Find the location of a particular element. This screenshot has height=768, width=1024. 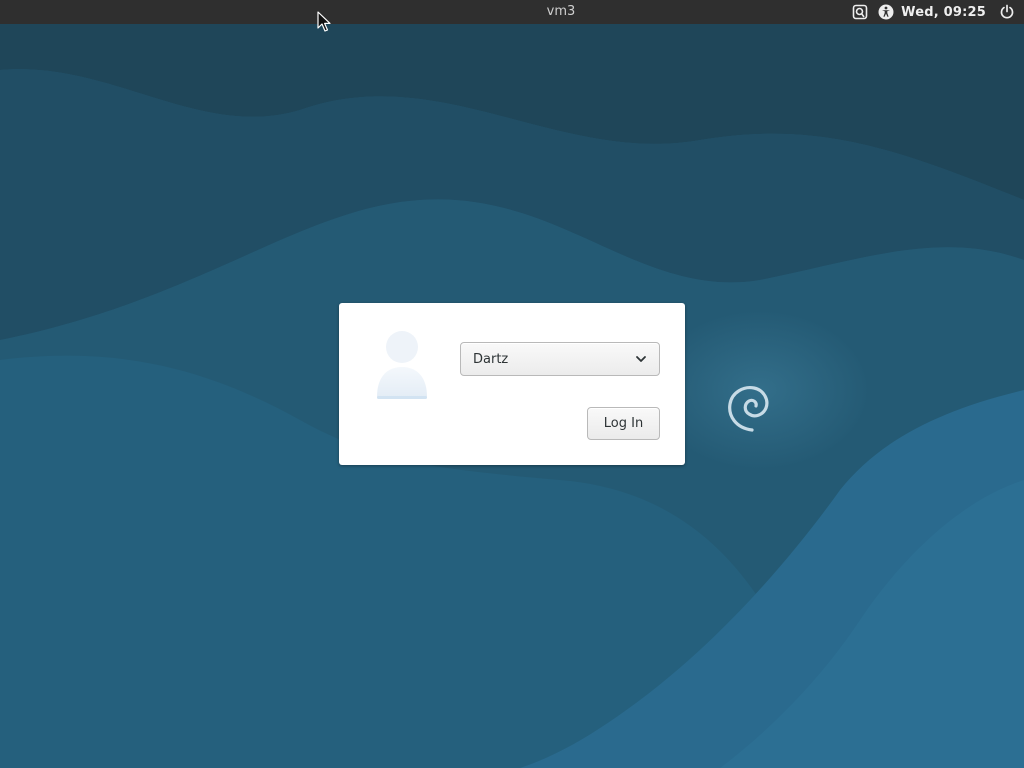

log-in-button: Log In is located at coordinates (623, 423).